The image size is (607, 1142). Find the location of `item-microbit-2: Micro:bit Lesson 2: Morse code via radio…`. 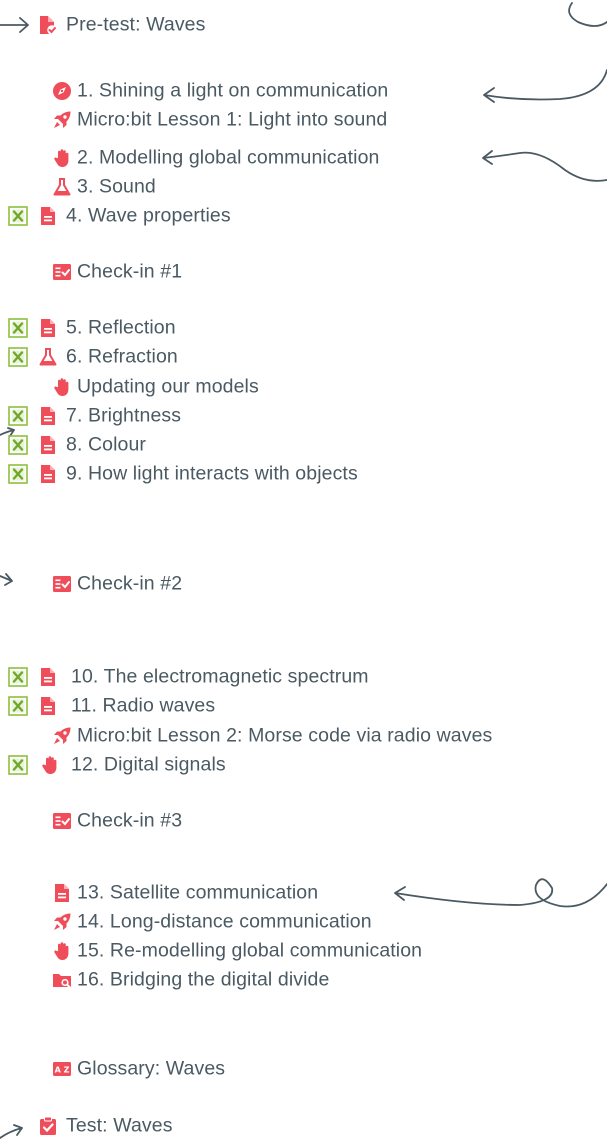

item-microbit-2: Micro:bit Lesson 2: Morse code via radio… is located at coordinates (303, 736).